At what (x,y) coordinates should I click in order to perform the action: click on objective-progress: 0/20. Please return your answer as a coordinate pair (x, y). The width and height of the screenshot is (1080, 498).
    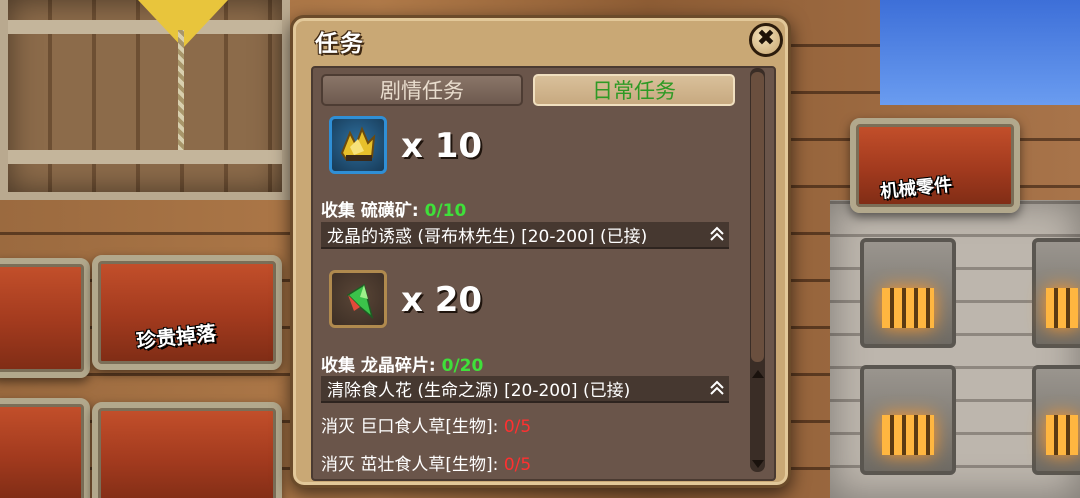
    Looking at the image, I should click on (462, 366).